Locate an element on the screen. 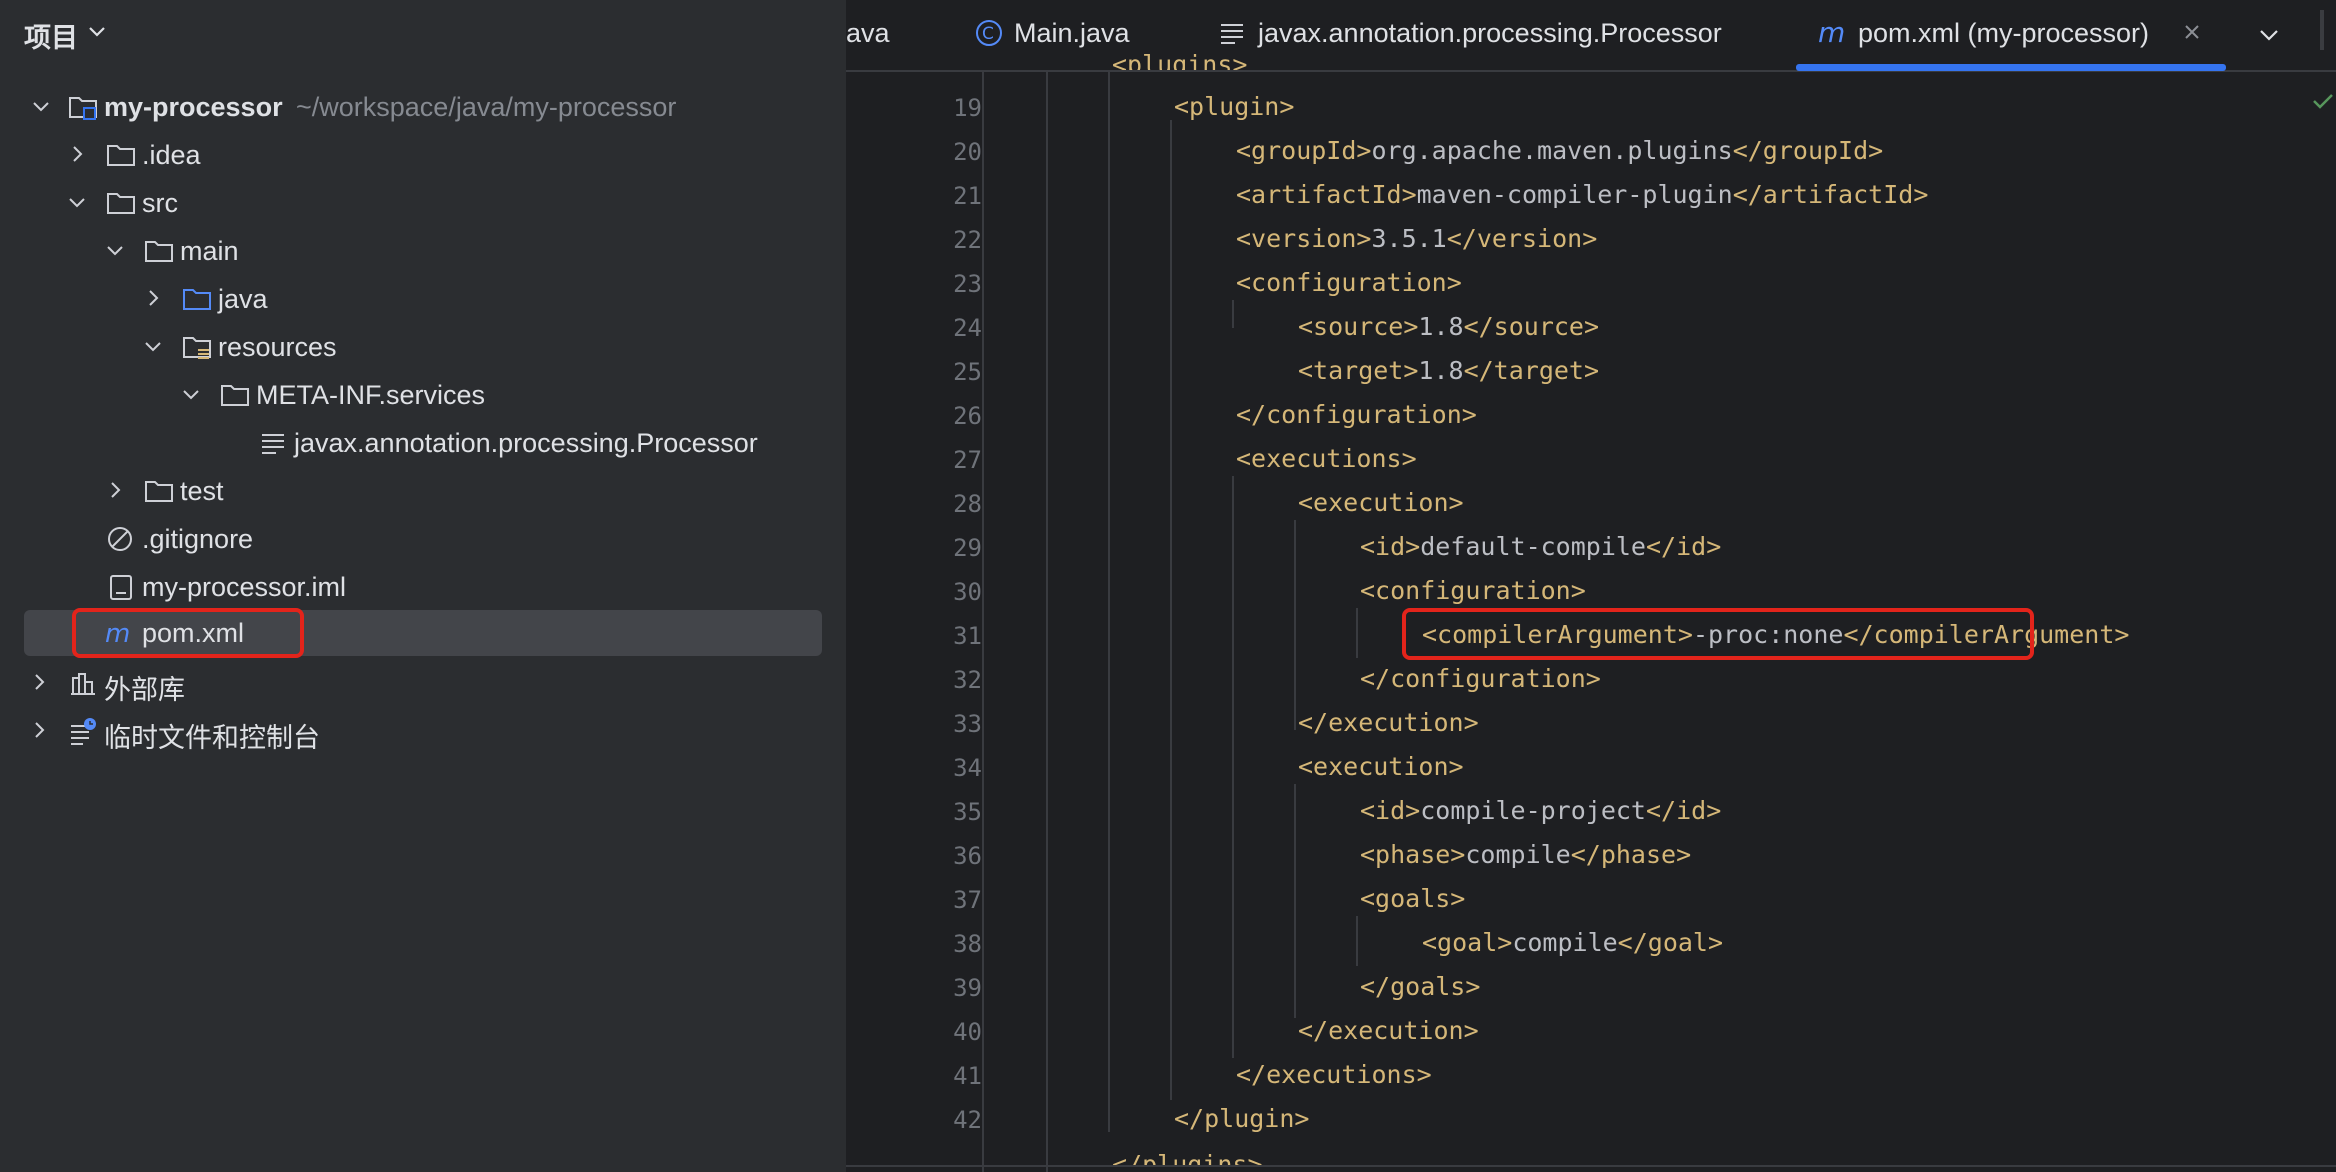 The width and height of the screenshot is (2336, 1172). line-number: 36 is located at coordinates (967, 856).